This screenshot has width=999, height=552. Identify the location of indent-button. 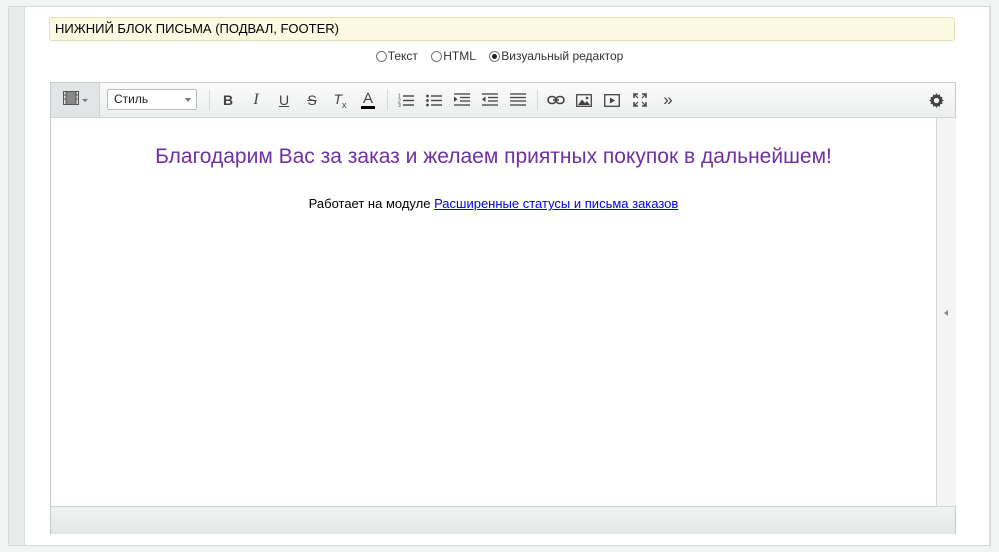
(462, 100).